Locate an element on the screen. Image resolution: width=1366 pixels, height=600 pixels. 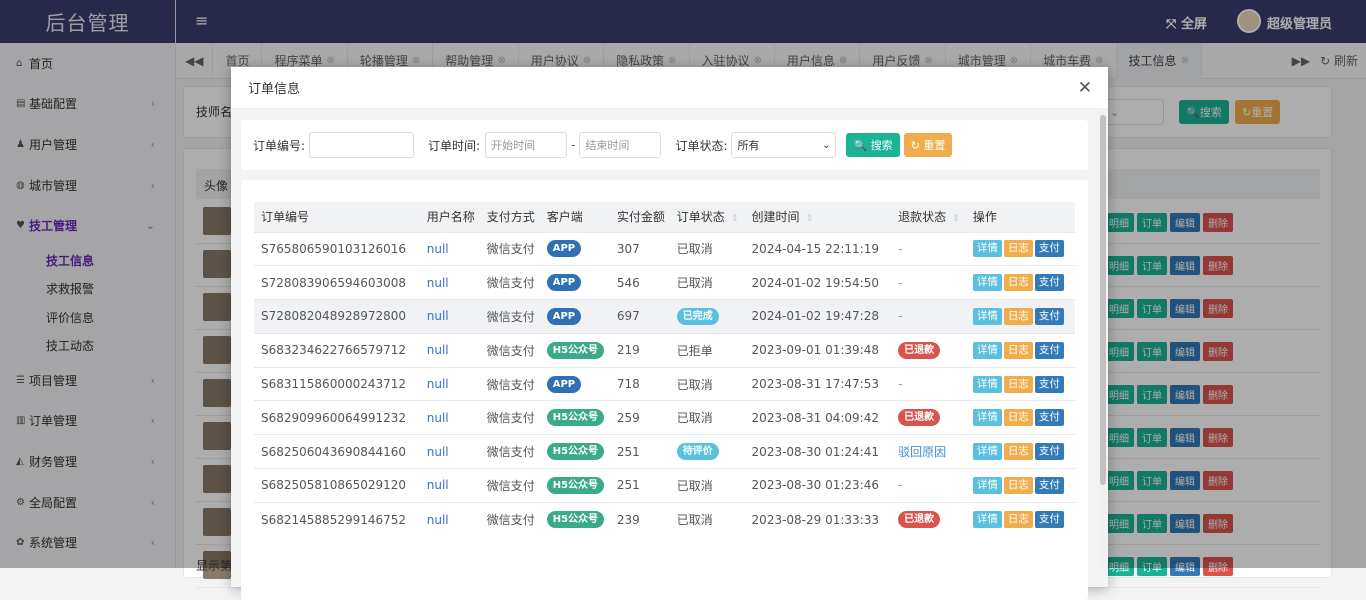
column-header-label: 创建时间 is located at coordinates (775, 217).